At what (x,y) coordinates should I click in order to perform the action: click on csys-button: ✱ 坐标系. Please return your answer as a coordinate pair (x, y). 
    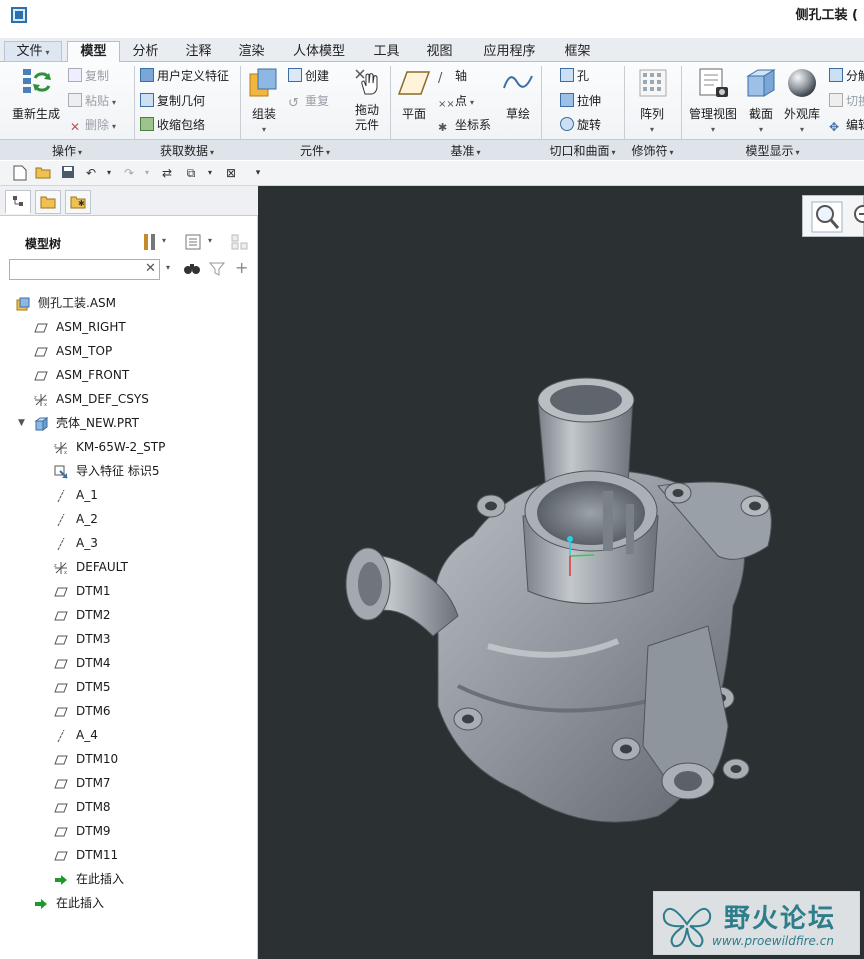
    Looking at the image, I should click on (464, 125).